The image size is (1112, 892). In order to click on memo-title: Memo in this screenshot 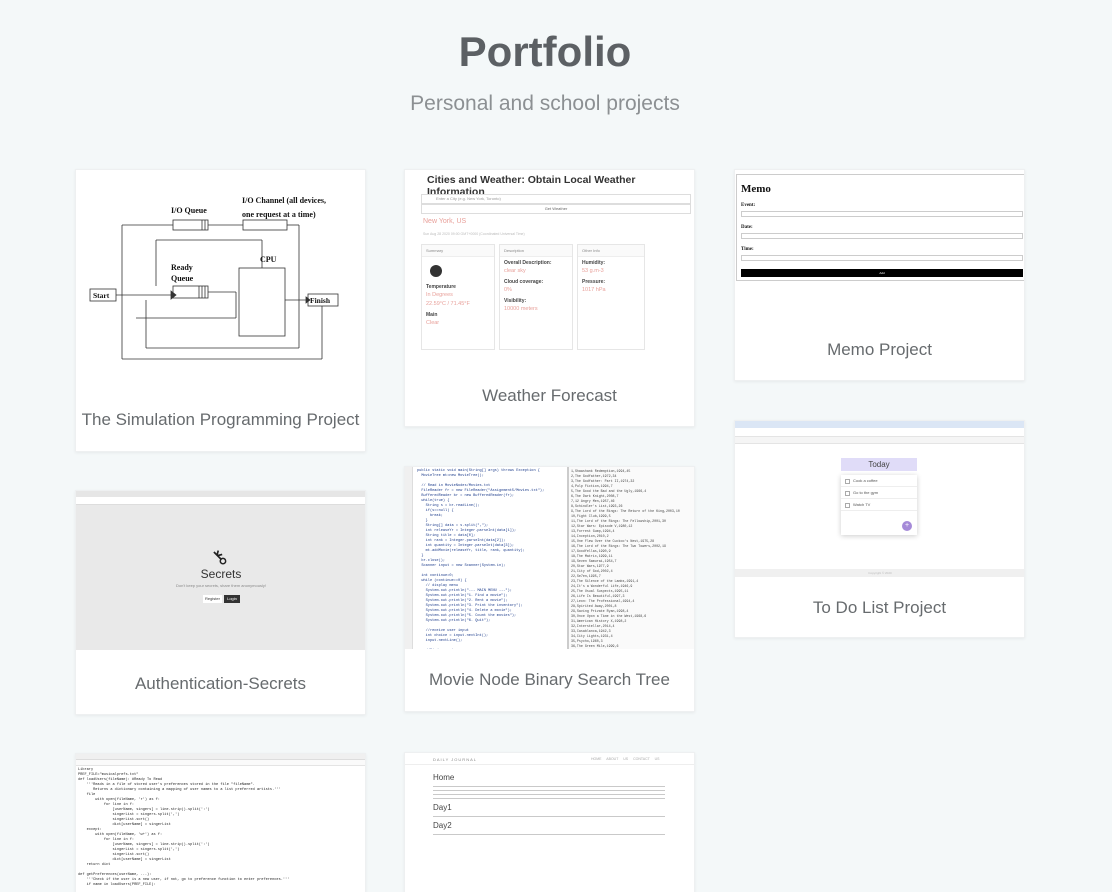, I will do `click(756, 189)`.